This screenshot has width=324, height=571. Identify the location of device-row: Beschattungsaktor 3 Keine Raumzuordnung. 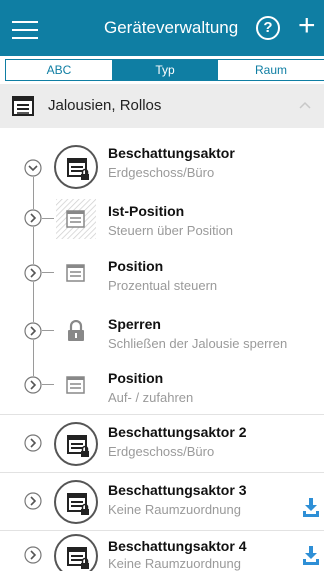
(162, 502).